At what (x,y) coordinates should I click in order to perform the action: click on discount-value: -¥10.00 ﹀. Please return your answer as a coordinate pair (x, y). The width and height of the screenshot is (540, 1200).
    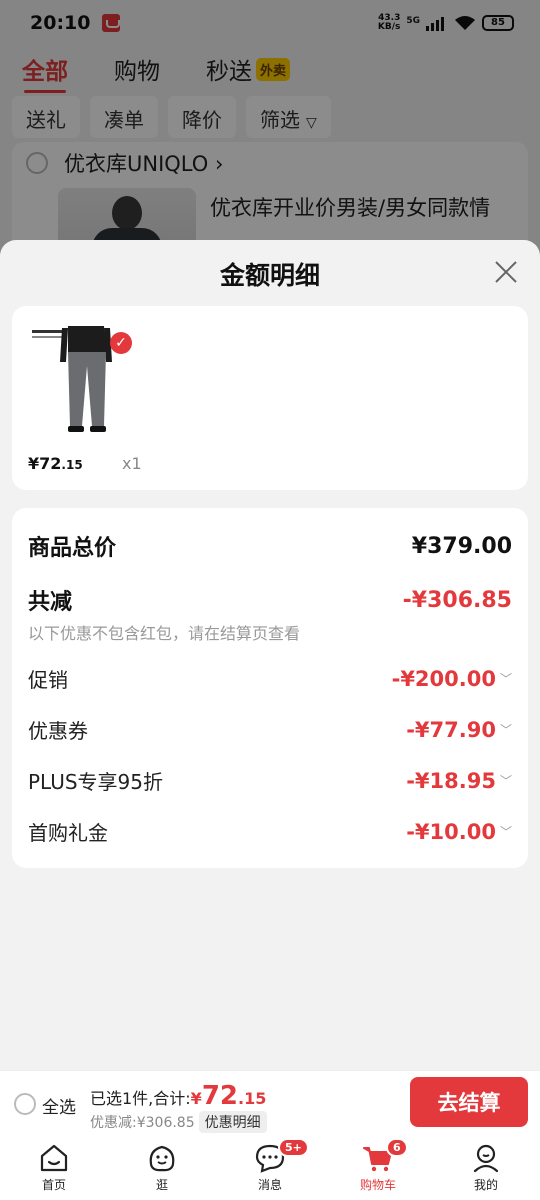
    Looking at the image, I should click on (459, 831).